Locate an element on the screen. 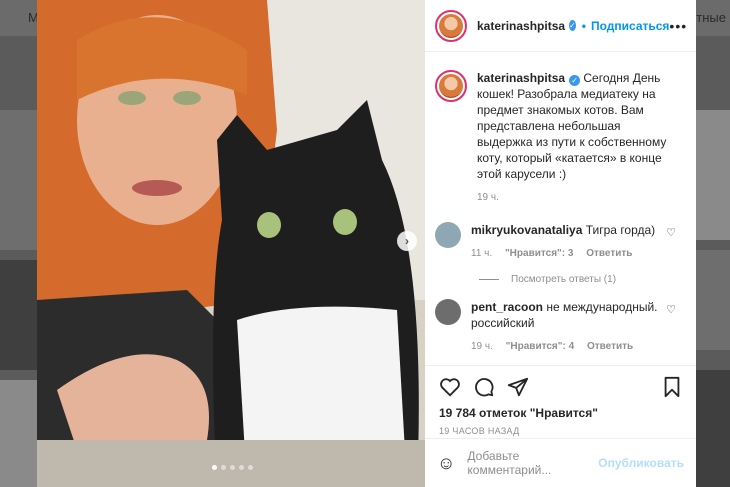 This screenshot has height=487, width=730. chevron-right-icon: › is located at coordinates (407, 241).